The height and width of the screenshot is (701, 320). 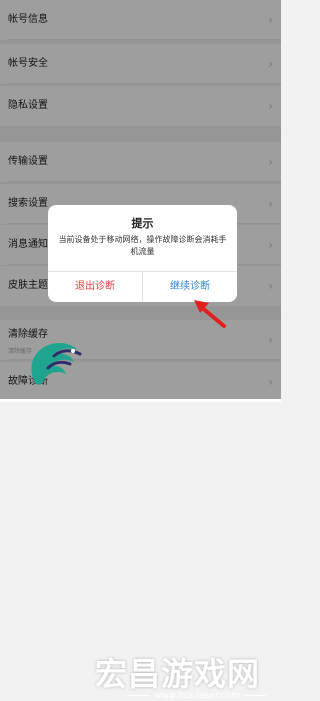 I want to click on exit-diagnosis-button: 退出诊断, so click(x=95, y=287).